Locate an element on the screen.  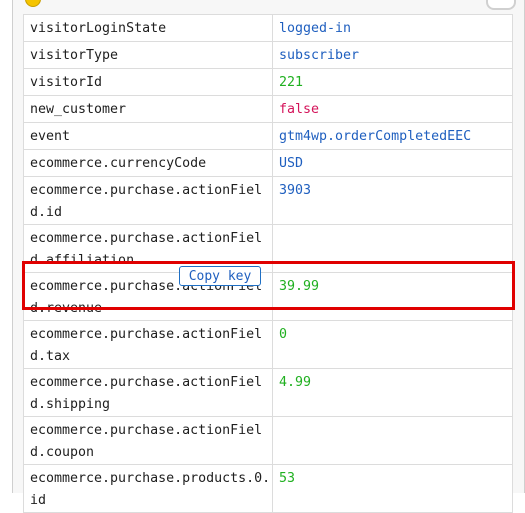
table-row: ecommerce.purchase.products.0.id 53 is located at coordinates (268, 488).